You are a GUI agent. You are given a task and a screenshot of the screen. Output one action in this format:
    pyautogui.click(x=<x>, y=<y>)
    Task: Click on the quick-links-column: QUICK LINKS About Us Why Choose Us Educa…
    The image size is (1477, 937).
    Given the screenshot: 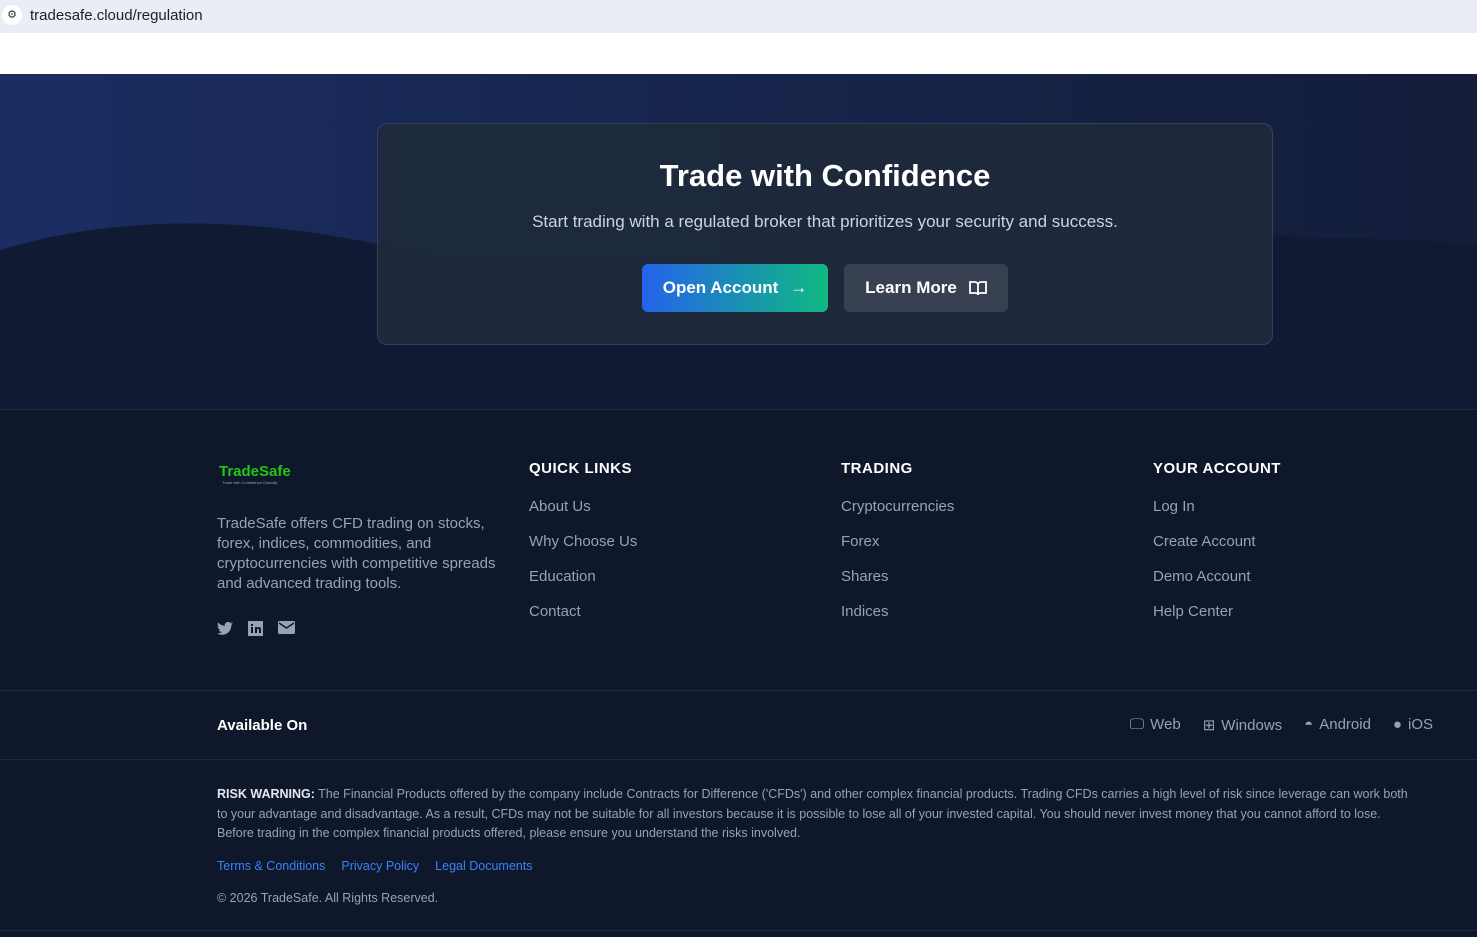 What is the action you would take?
    pyautogui.click(x=583, y=549)
    